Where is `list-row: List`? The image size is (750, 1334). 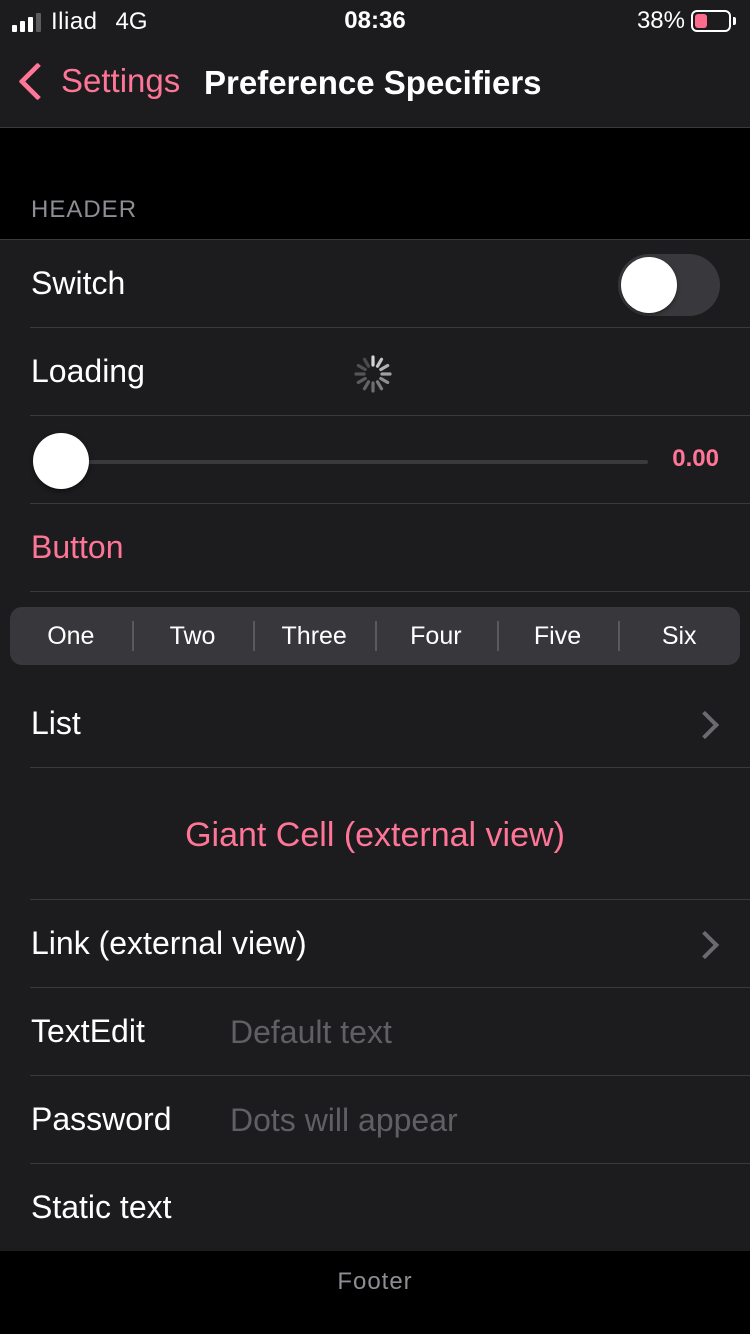 list-row: List is located at coordinates (375, 724).